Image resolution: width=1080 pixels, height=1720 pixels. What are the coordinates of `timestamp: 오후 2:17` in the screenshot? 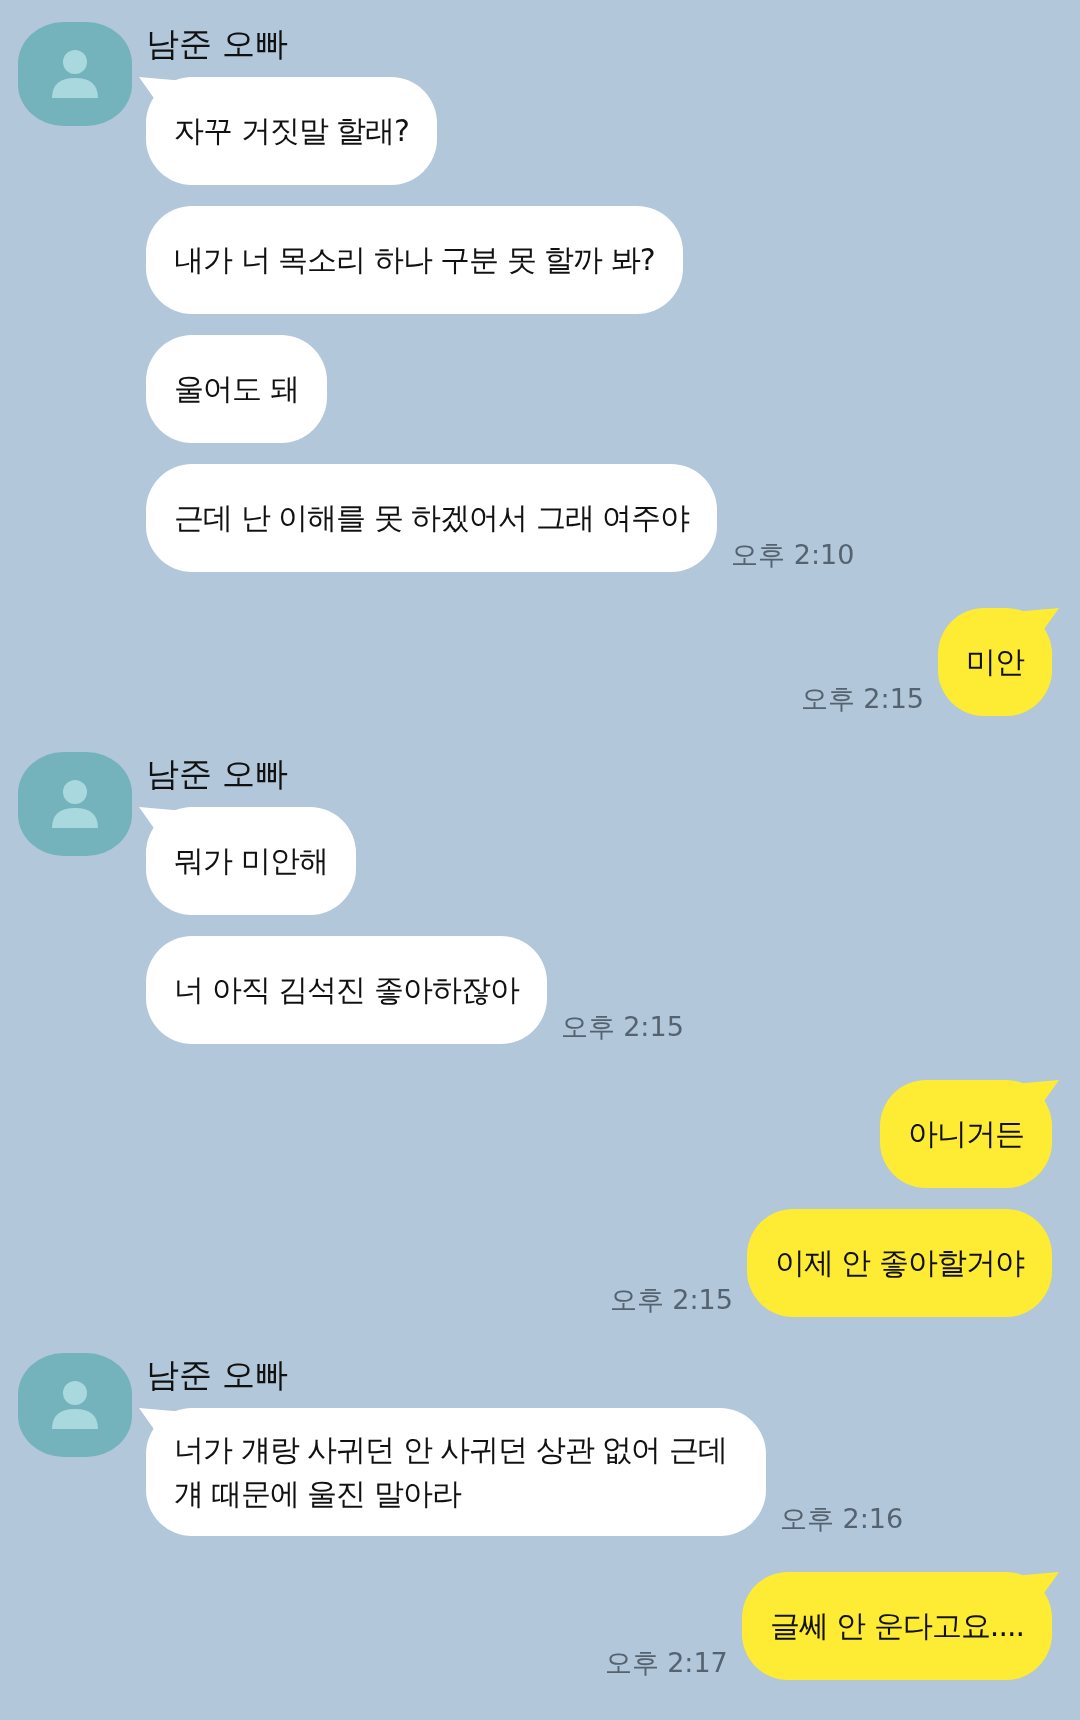 It's located at (666, 1663).